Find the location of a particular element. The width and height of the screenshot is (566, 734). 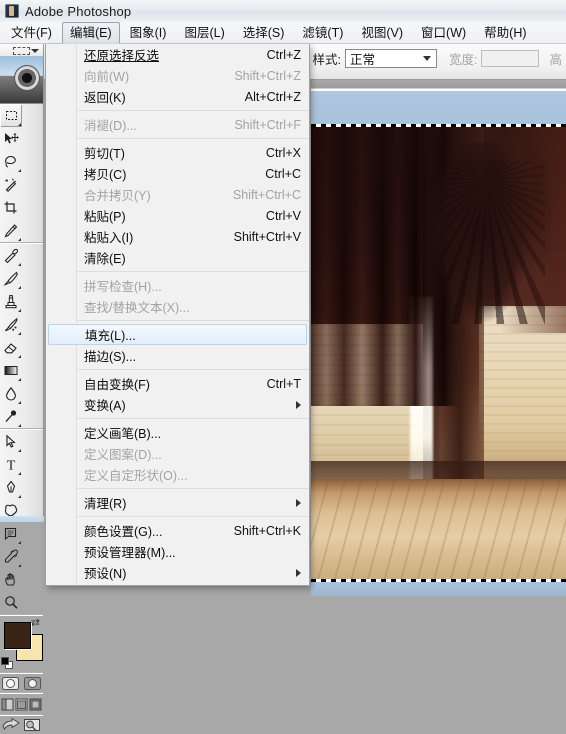

menu-file: 文件(F) is located at coordinates (31, 33).